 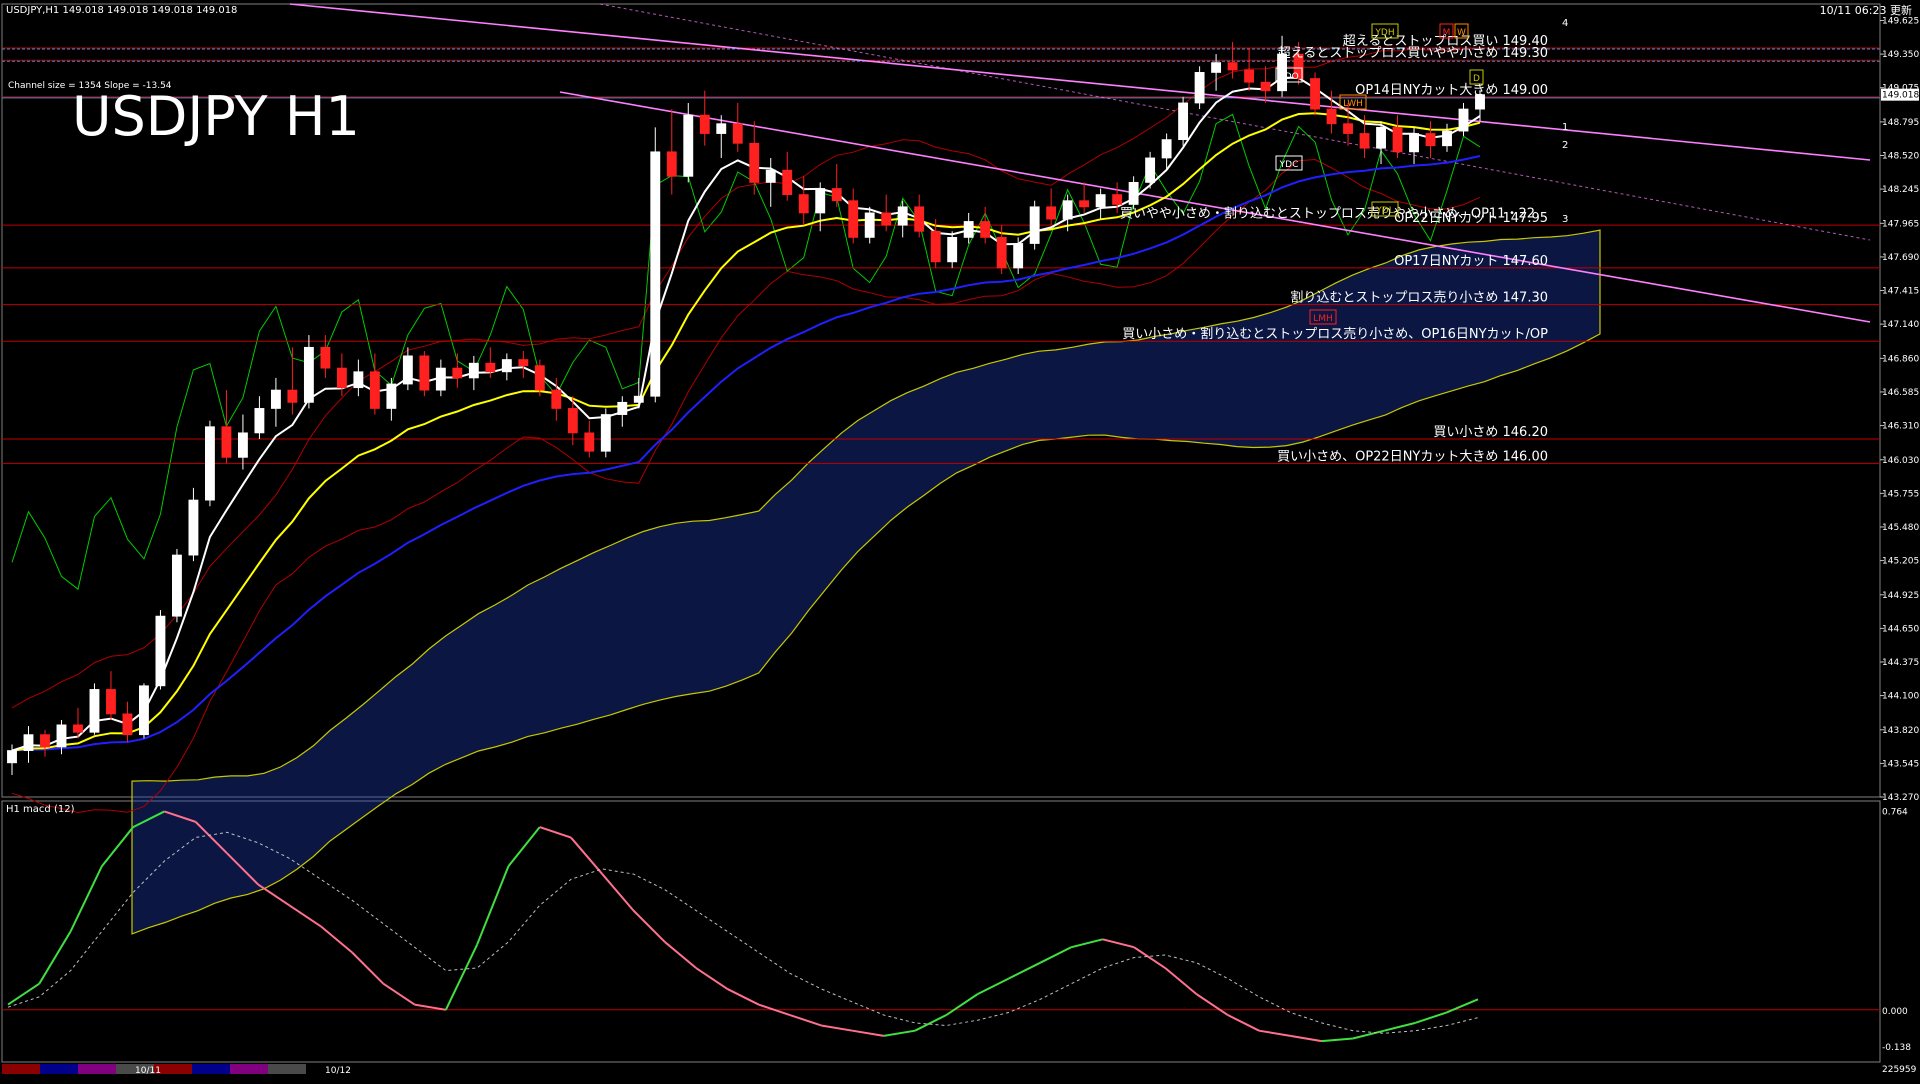 What do you see at coordinates (1288, 77) in the screenshot?
I see `pivot-label-1: YDO` at bounding box center [1288, 77].